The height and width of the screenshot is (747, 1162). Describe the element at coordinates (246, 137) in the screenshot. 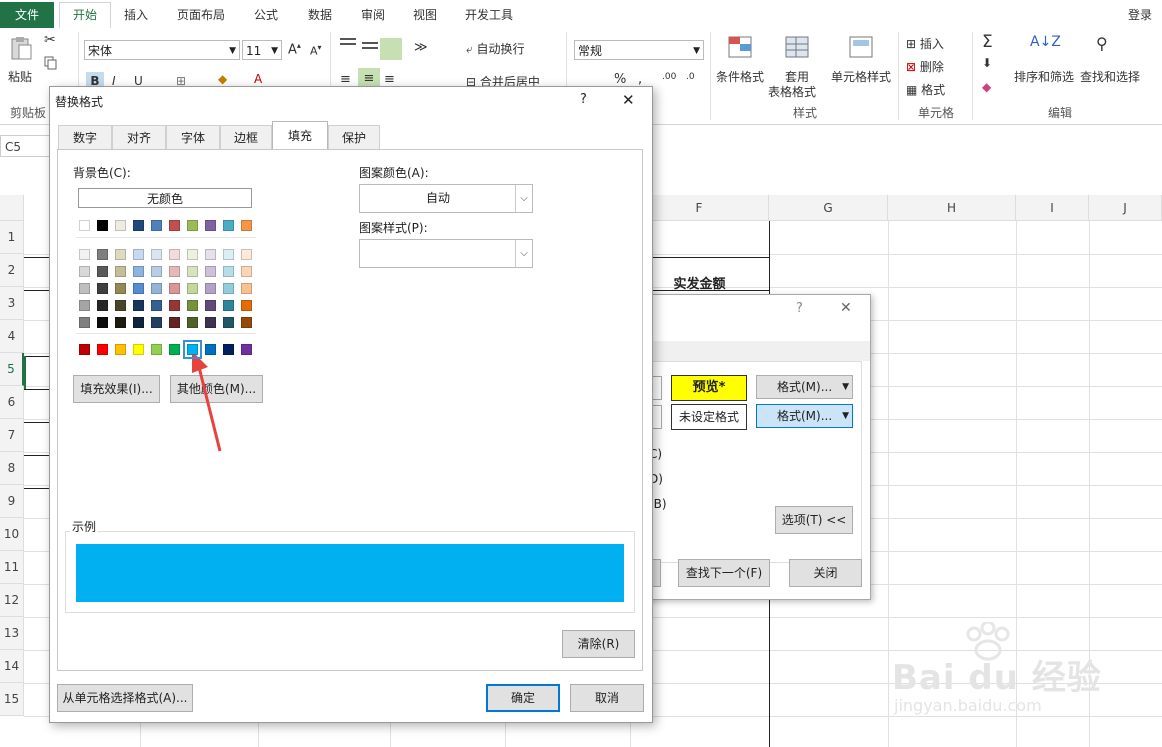

I see `tab-border: 边框` at that location.